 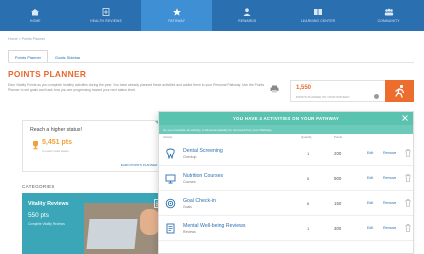 I want to click on activity-title: Dental Screening, so click(x=203, y=151).